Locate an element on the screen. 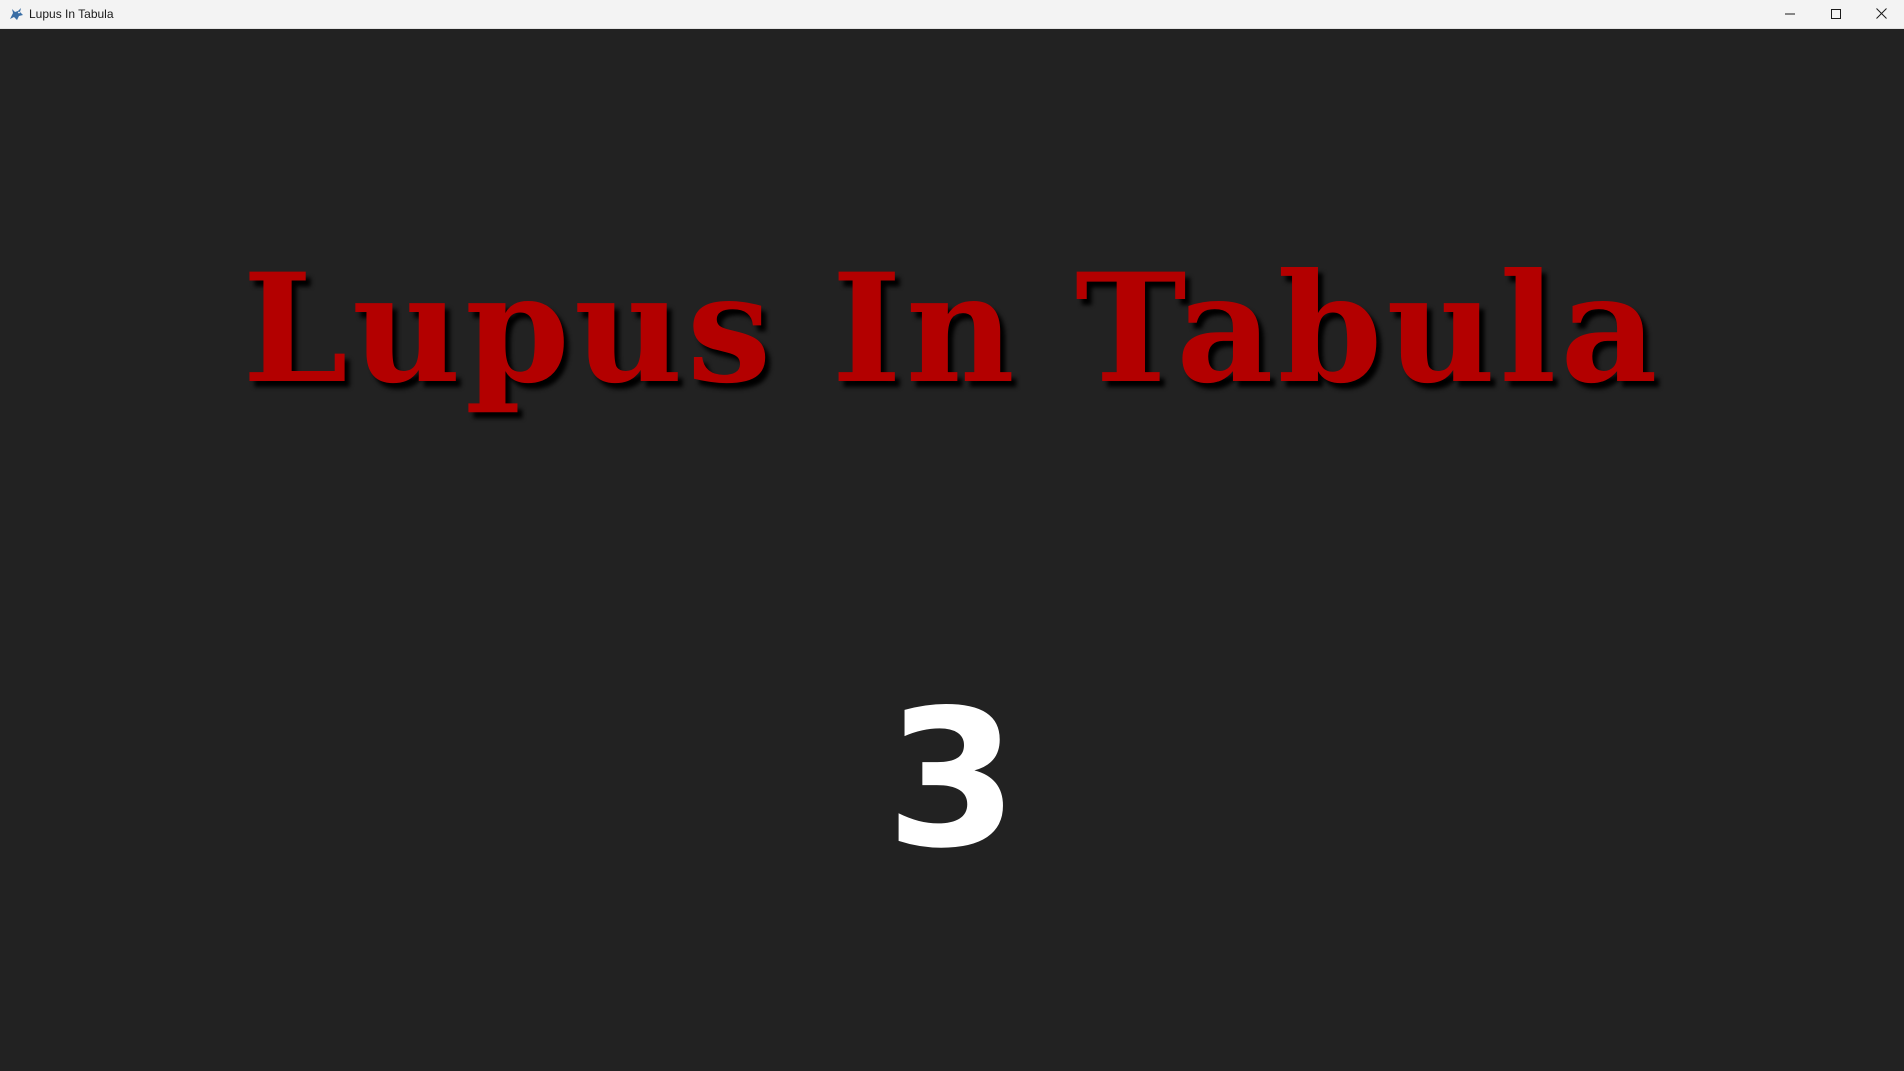 The image size is (1904, 1071). wolf-icon is located at coordinates (16, 14).